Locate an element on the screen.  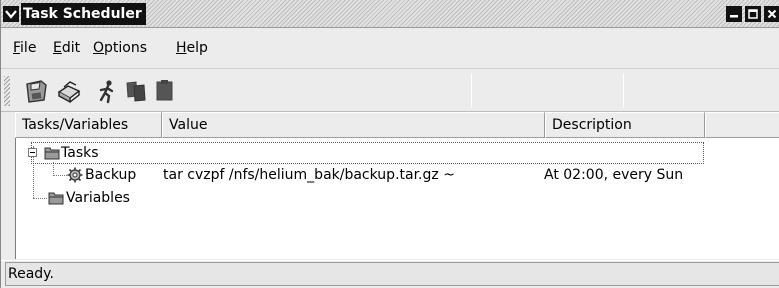
menu-options-mnemonic: O is located at coordinates (99, 48).